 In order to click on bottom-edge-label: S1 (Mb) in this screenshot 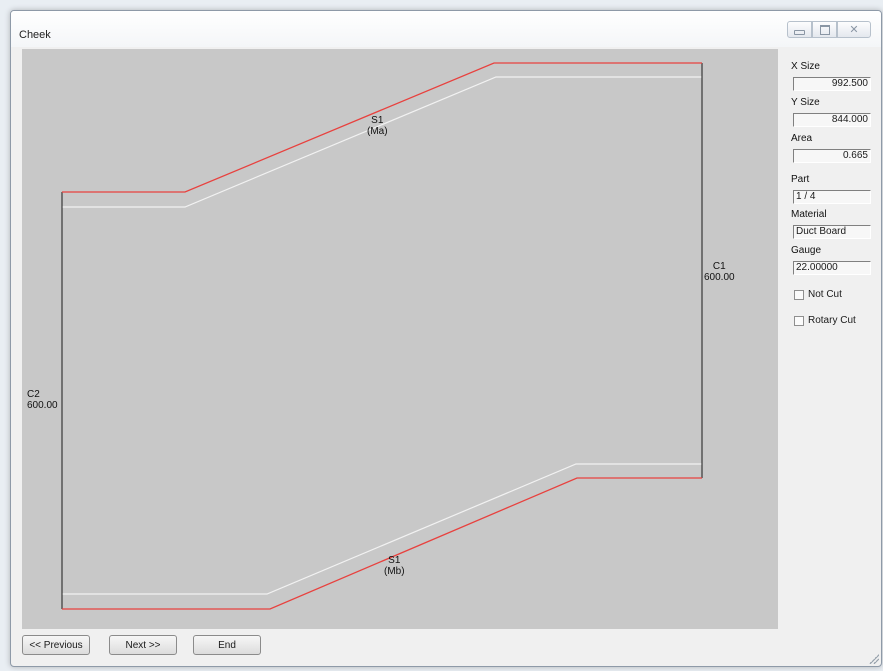, I will do `click(394, 566)`.